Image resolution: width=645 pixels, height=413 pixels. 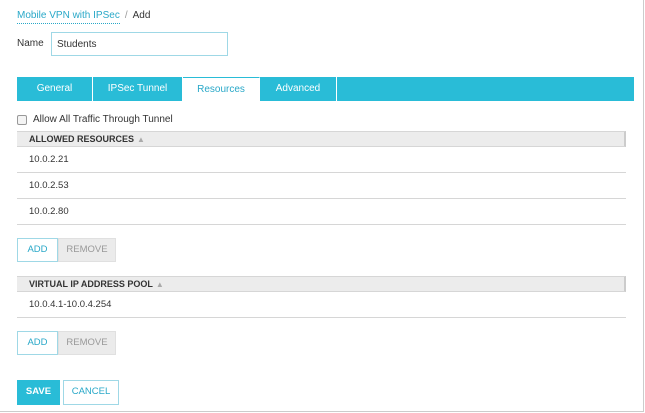 I want to click on breadcrumb: Mobile VPN with IPSec / Add, so click(x=84, y=17).